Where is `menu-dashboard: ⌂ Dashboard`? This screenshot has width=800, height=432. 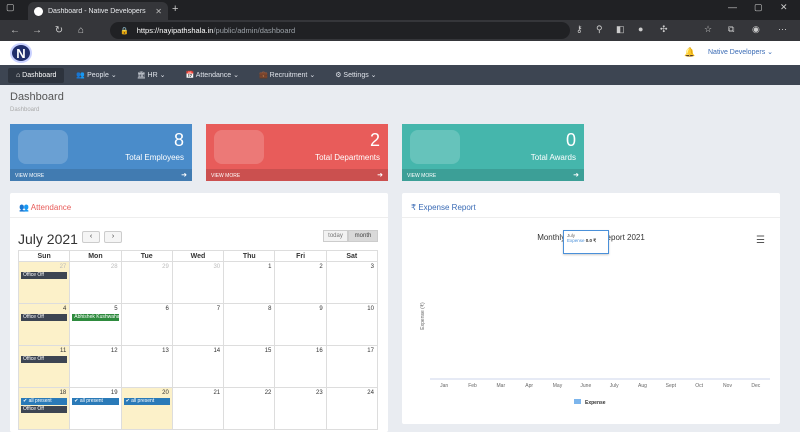
menu-dashboard: ⌂ Dashboard is located at coordinates (36, 75).